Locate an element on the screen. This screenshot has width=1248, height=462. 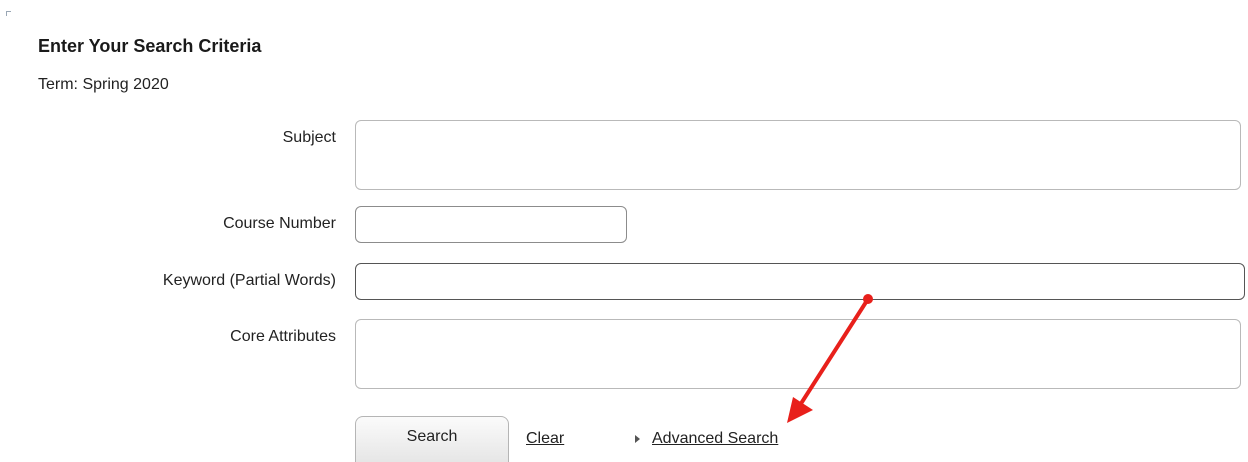
core-attributes-label: Core Attributes is located at coordinates (283, 336).